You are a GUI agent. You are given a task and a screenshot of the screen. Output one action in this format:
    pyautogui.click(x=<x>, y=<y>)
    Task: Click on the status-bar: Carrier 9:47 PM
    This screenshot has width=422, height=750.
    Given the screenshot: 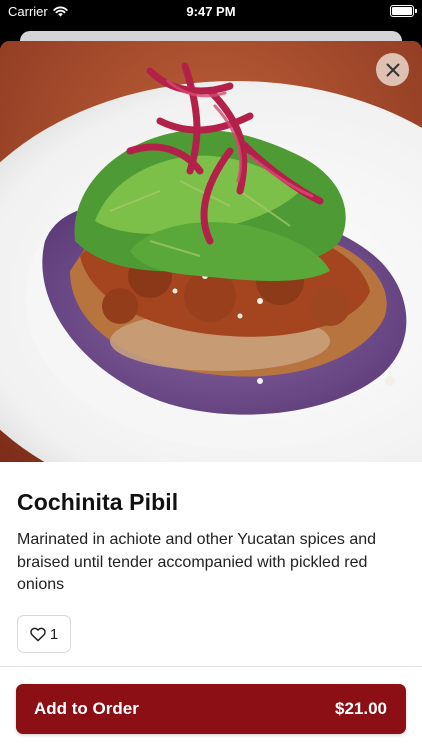 What is the action you would take?
    pyautogui.click(x=211, y=13)
    